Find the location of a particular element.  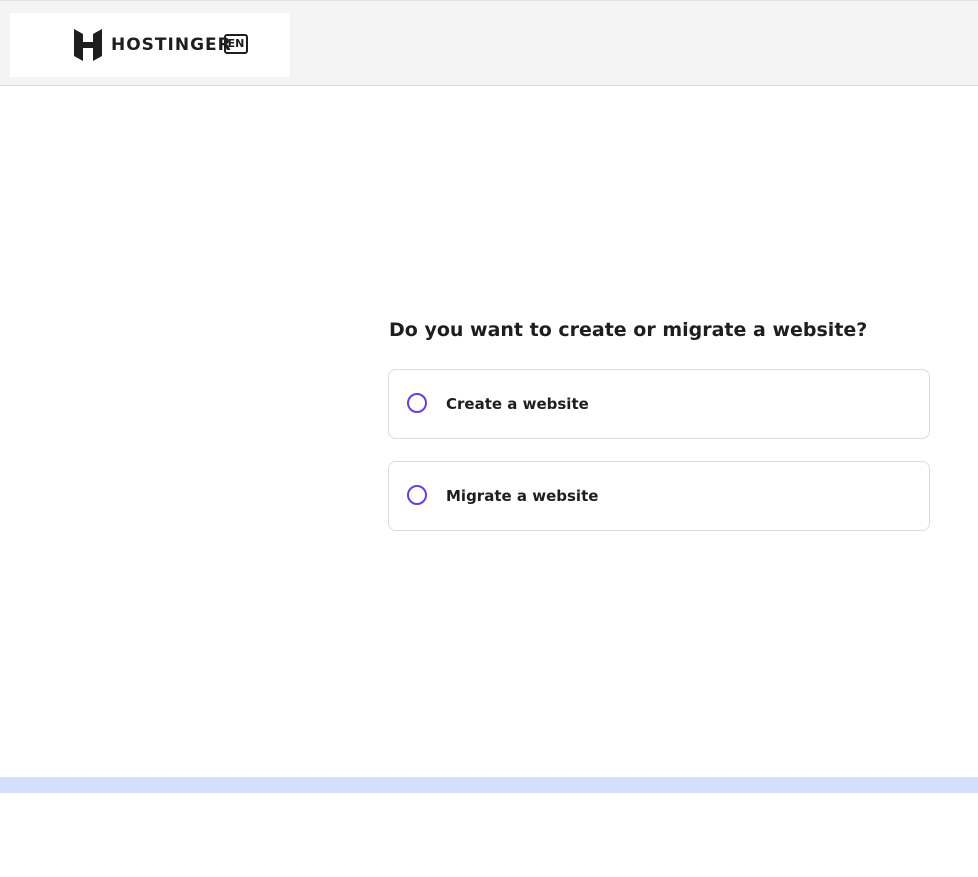

option-create-website: Create a website is located at coordinates (659, 404).